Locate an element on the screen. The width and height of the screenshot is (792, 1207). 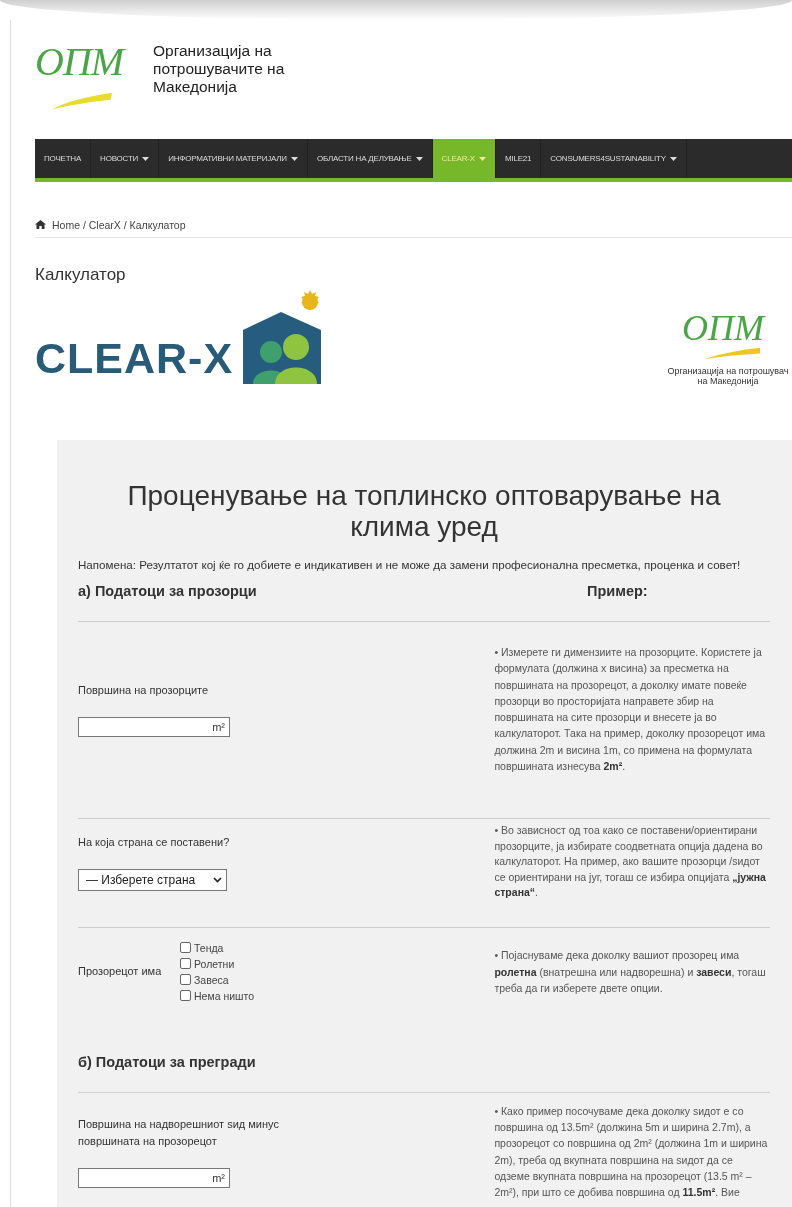
field-label: Површина на прозорците is located at coordinates (144, 690).